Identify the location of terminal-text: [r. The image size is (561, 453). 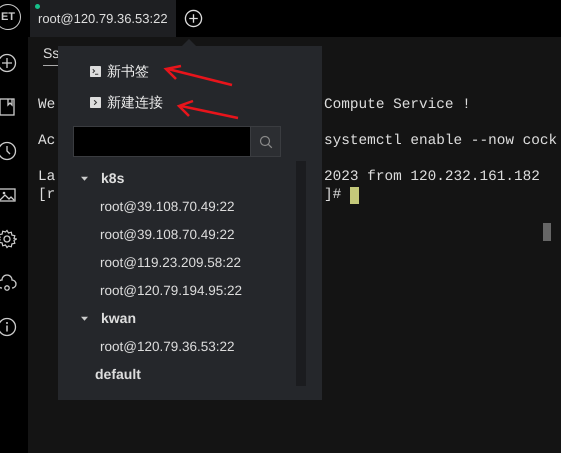
(47, 195).